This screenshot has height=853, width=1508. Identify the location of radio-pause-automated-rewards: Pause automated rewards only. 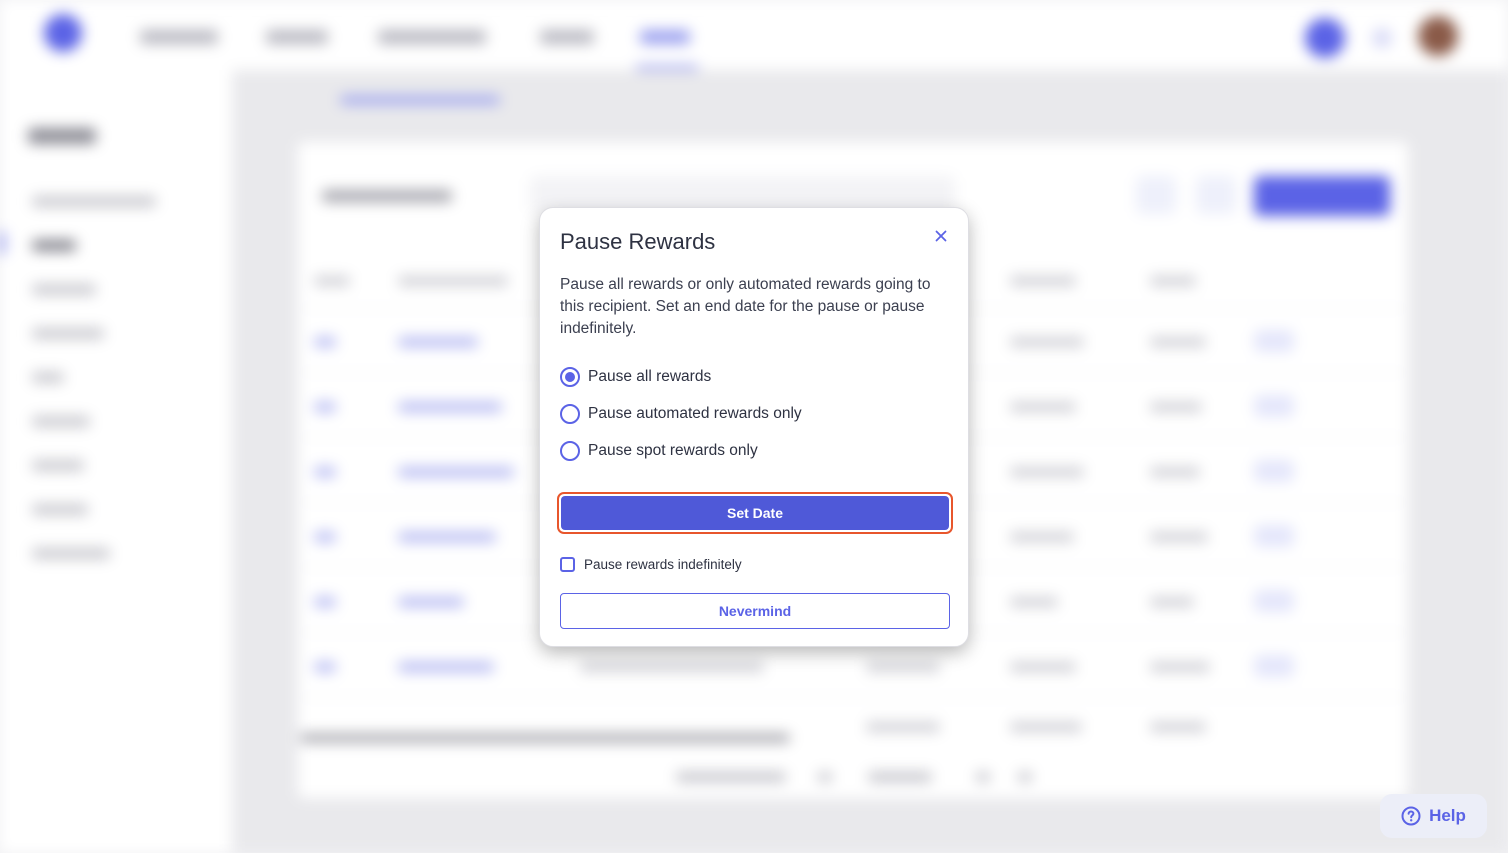
(681, 414).